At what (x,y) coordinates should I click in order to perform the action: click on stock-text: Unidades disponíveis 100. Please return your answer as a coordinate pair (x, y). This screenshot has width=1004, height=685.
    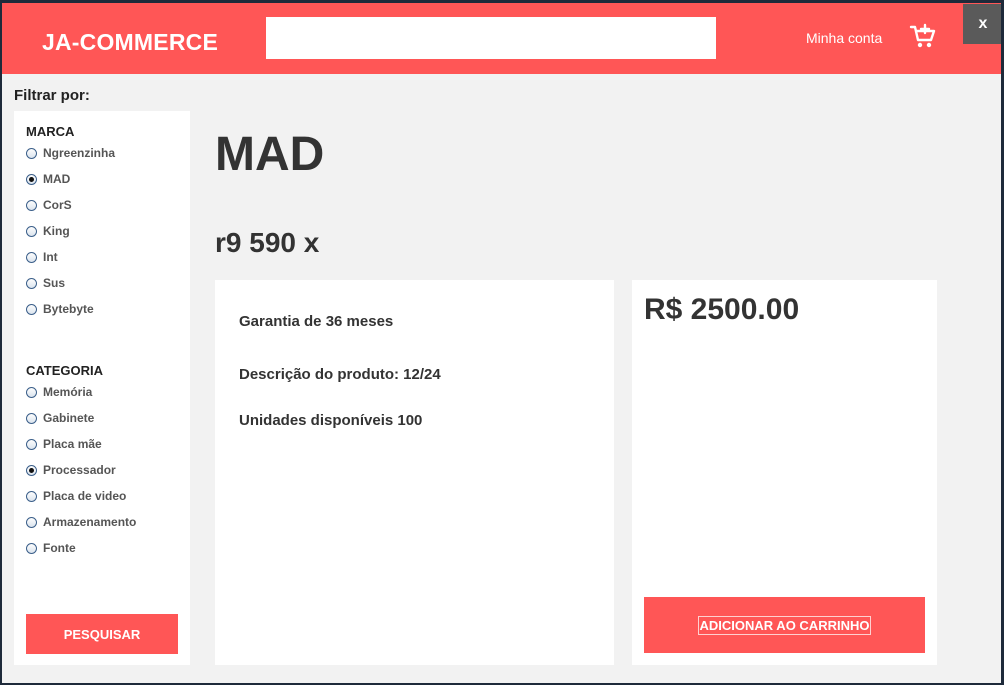
    Looking at the image, I should click on (331, 420).